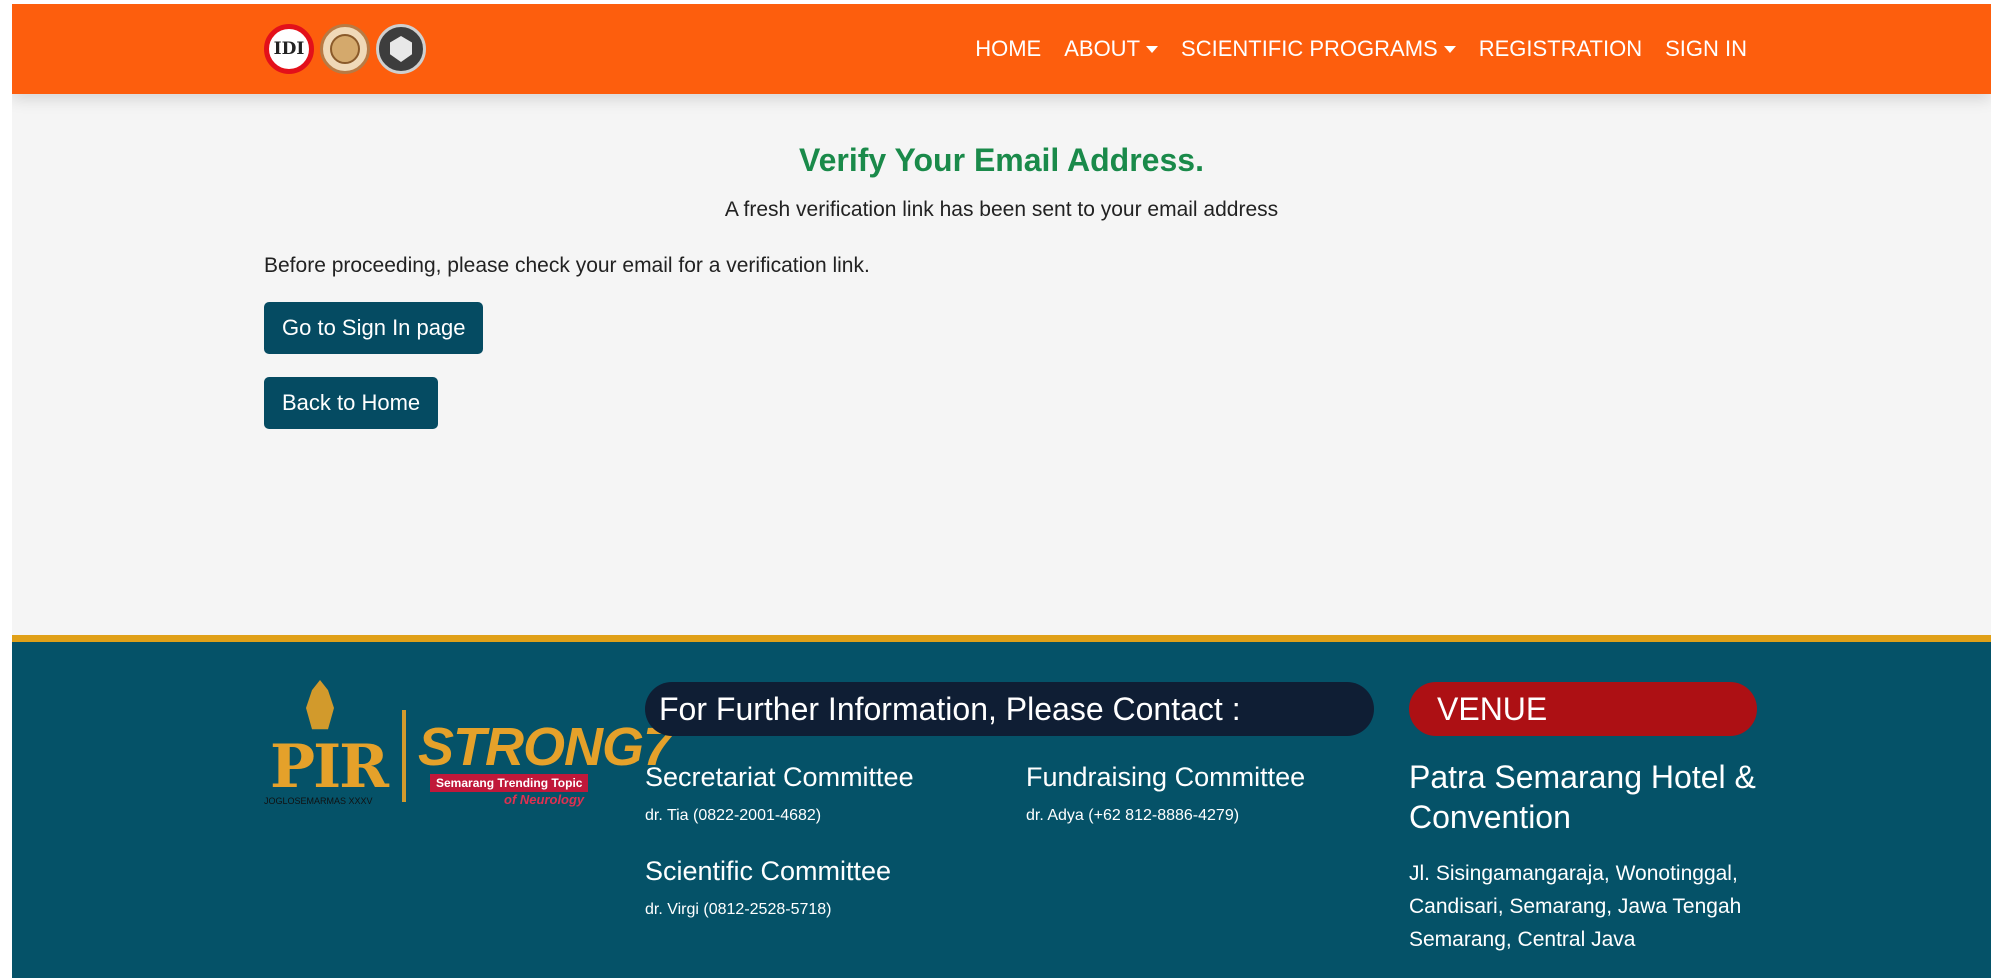 The width and height of the screenshot is (1991, 978). I want to click on secretariat-committee-contact: dr. Tia (0822-2001-4682), so click(733, 815).